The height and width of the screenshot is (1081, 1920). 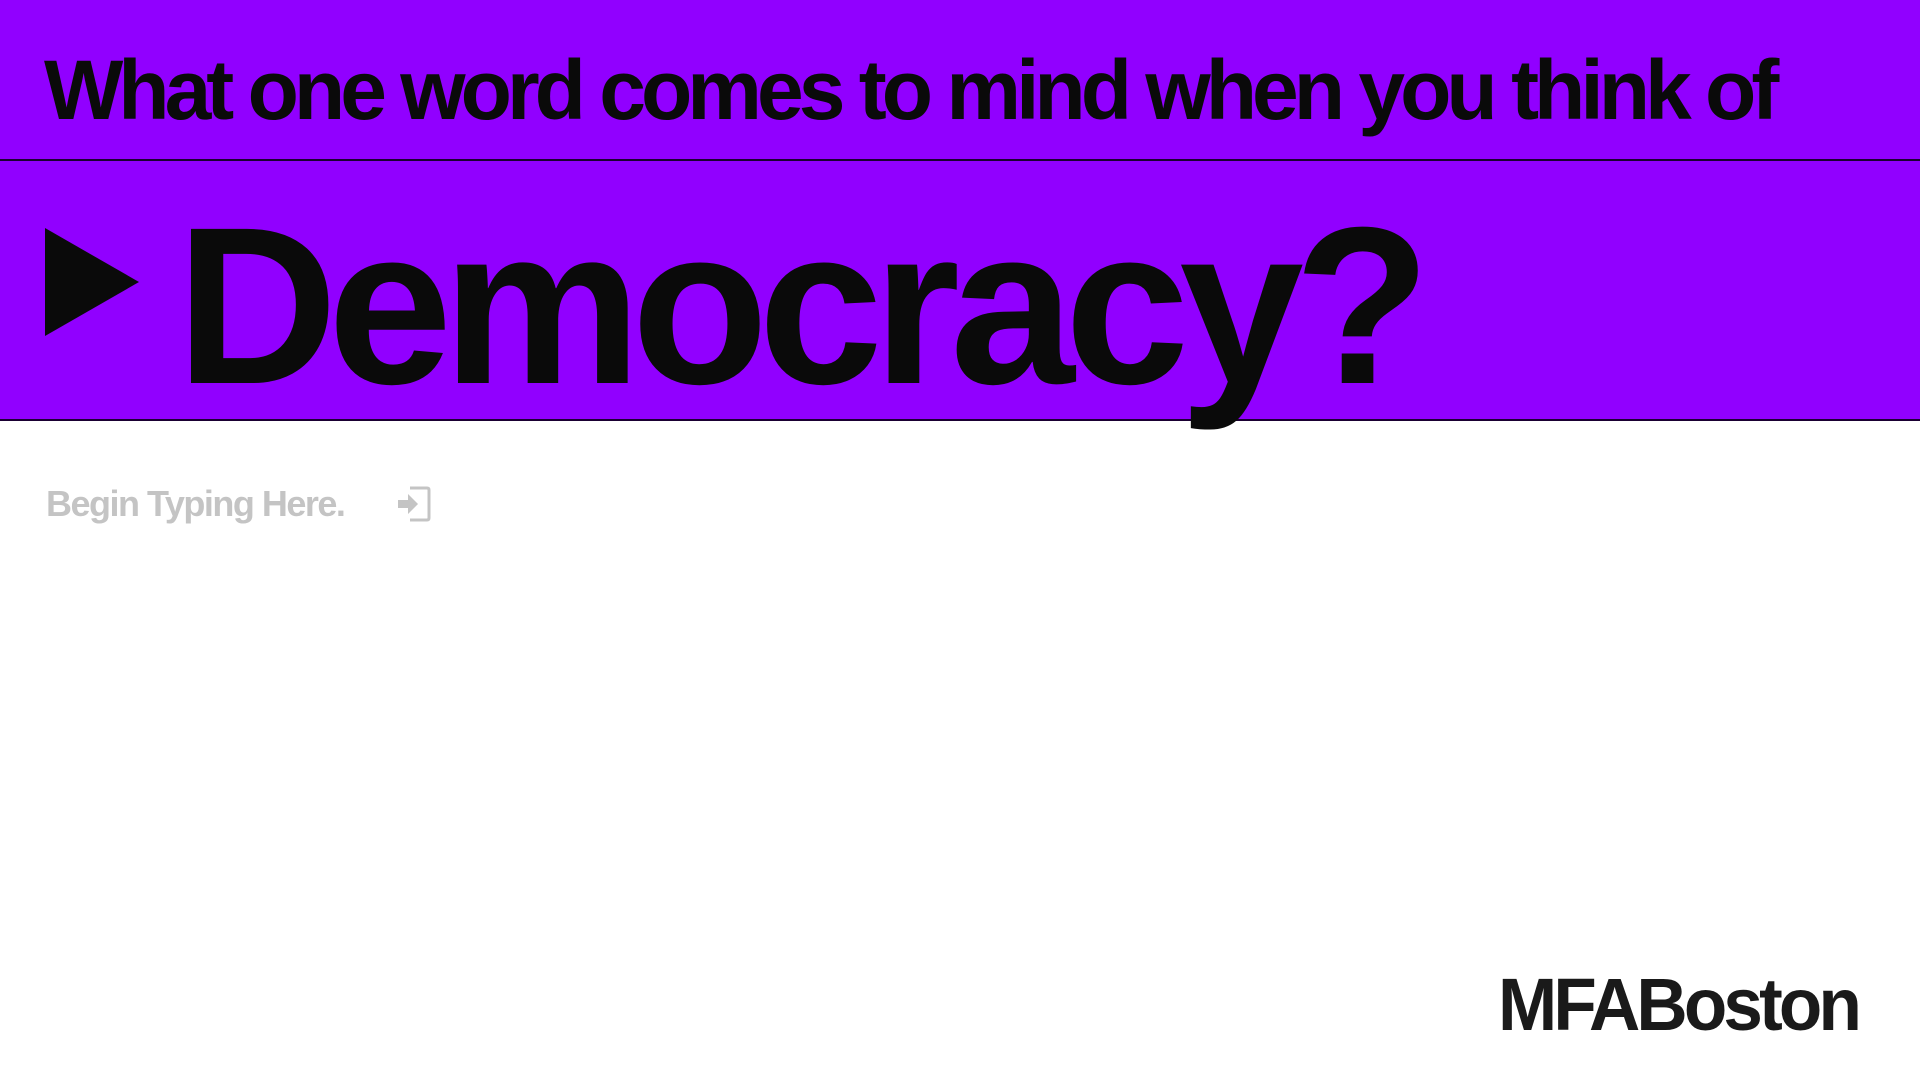 I want to click on svg-text: MFABoston, so click(x=1678, y=1004).